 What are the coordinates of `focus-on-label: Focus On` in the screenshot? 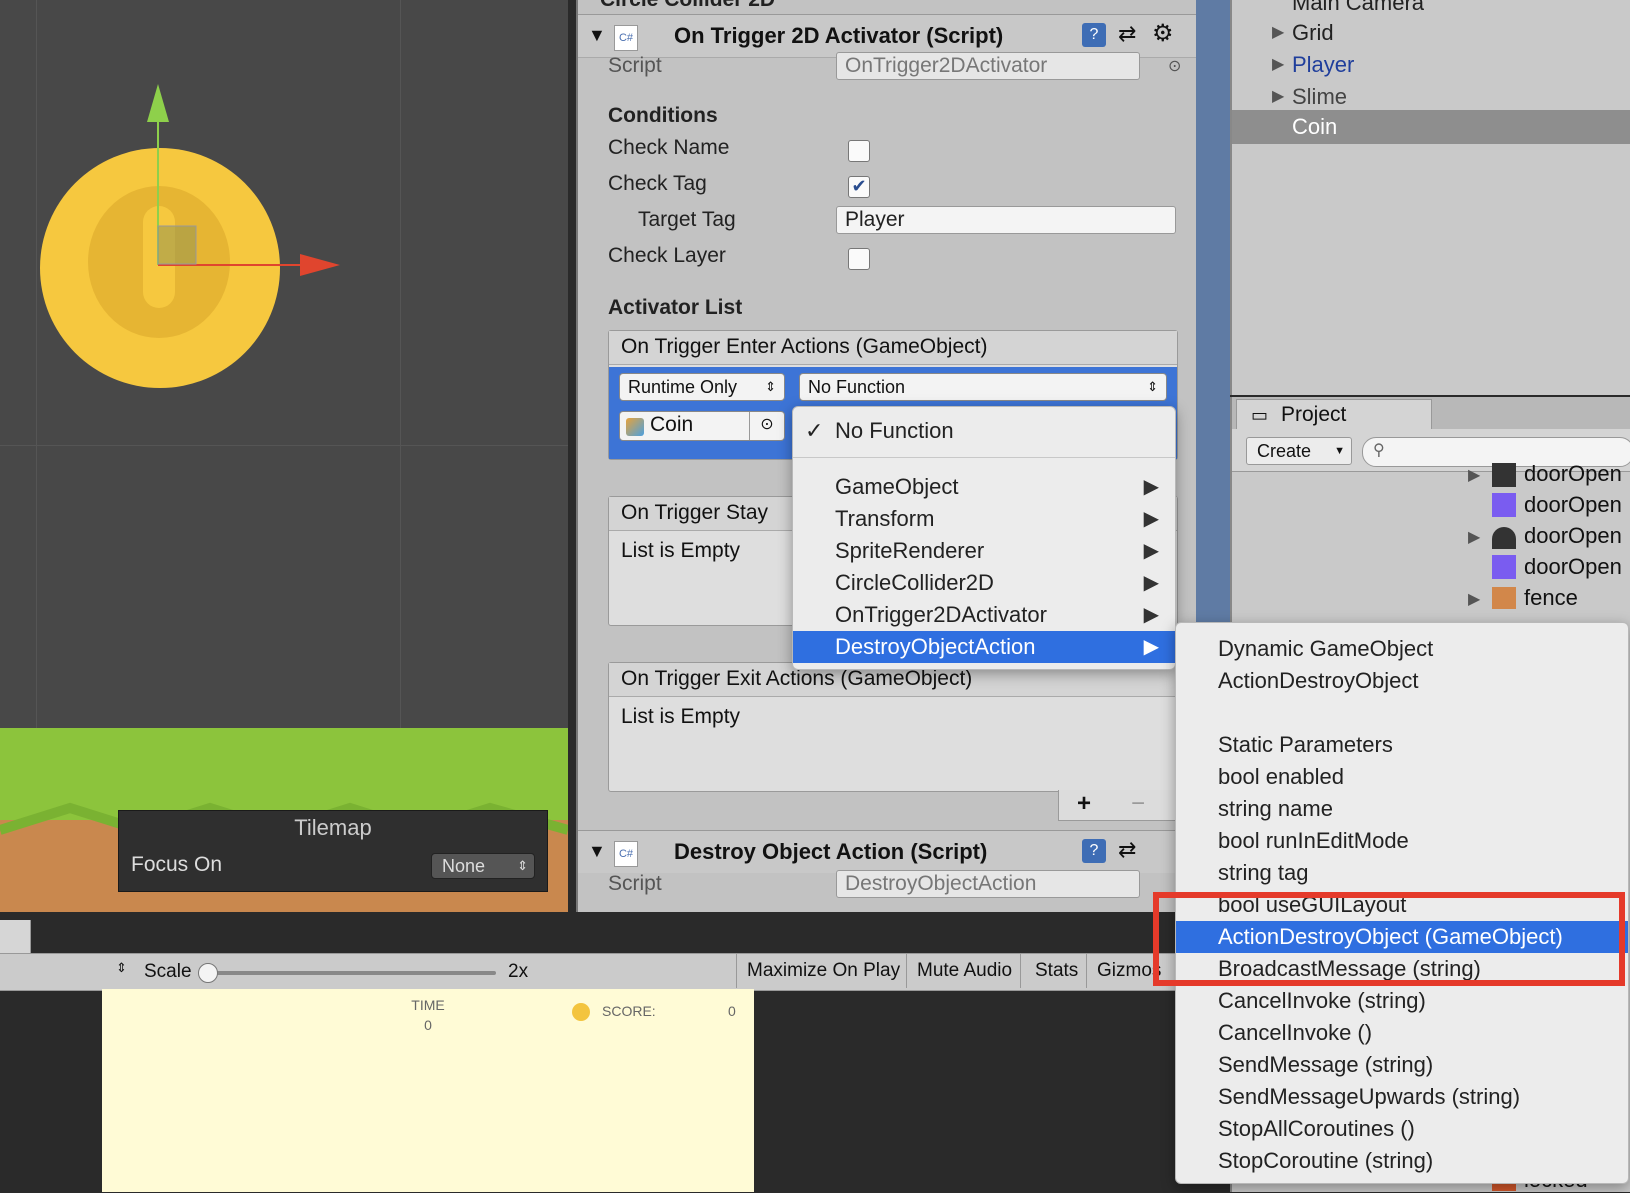 It's located at (177, 864).